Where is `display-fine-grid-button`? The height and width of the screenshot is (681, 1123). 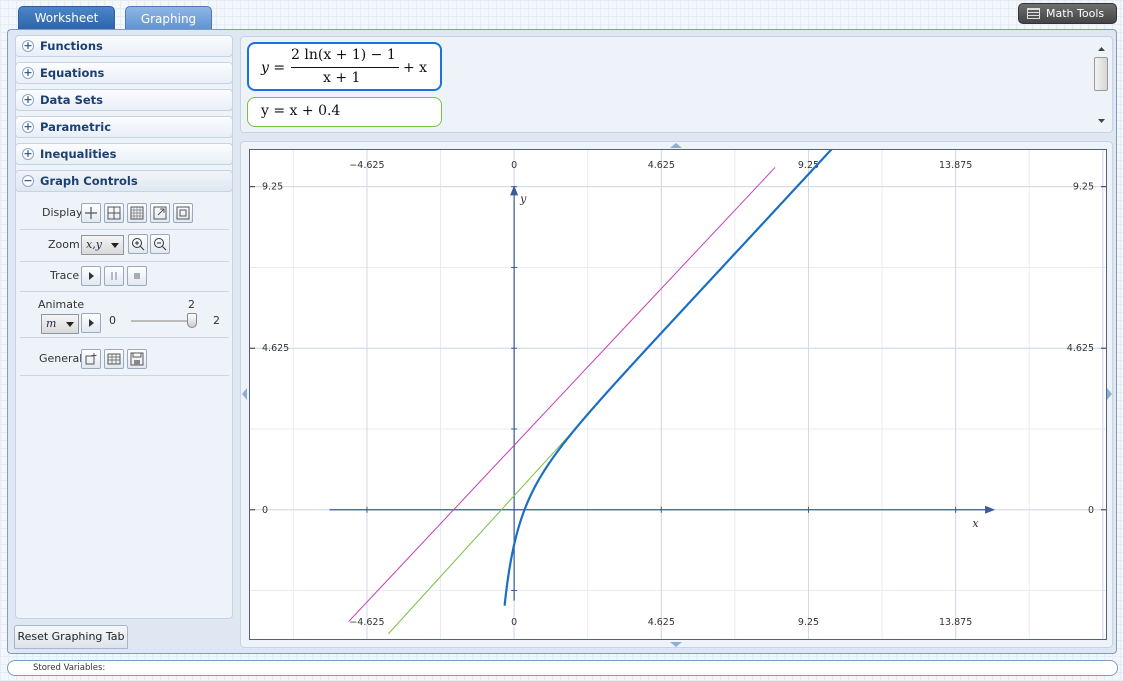
display-fine-grid-button is located at coordinates (137, 213).